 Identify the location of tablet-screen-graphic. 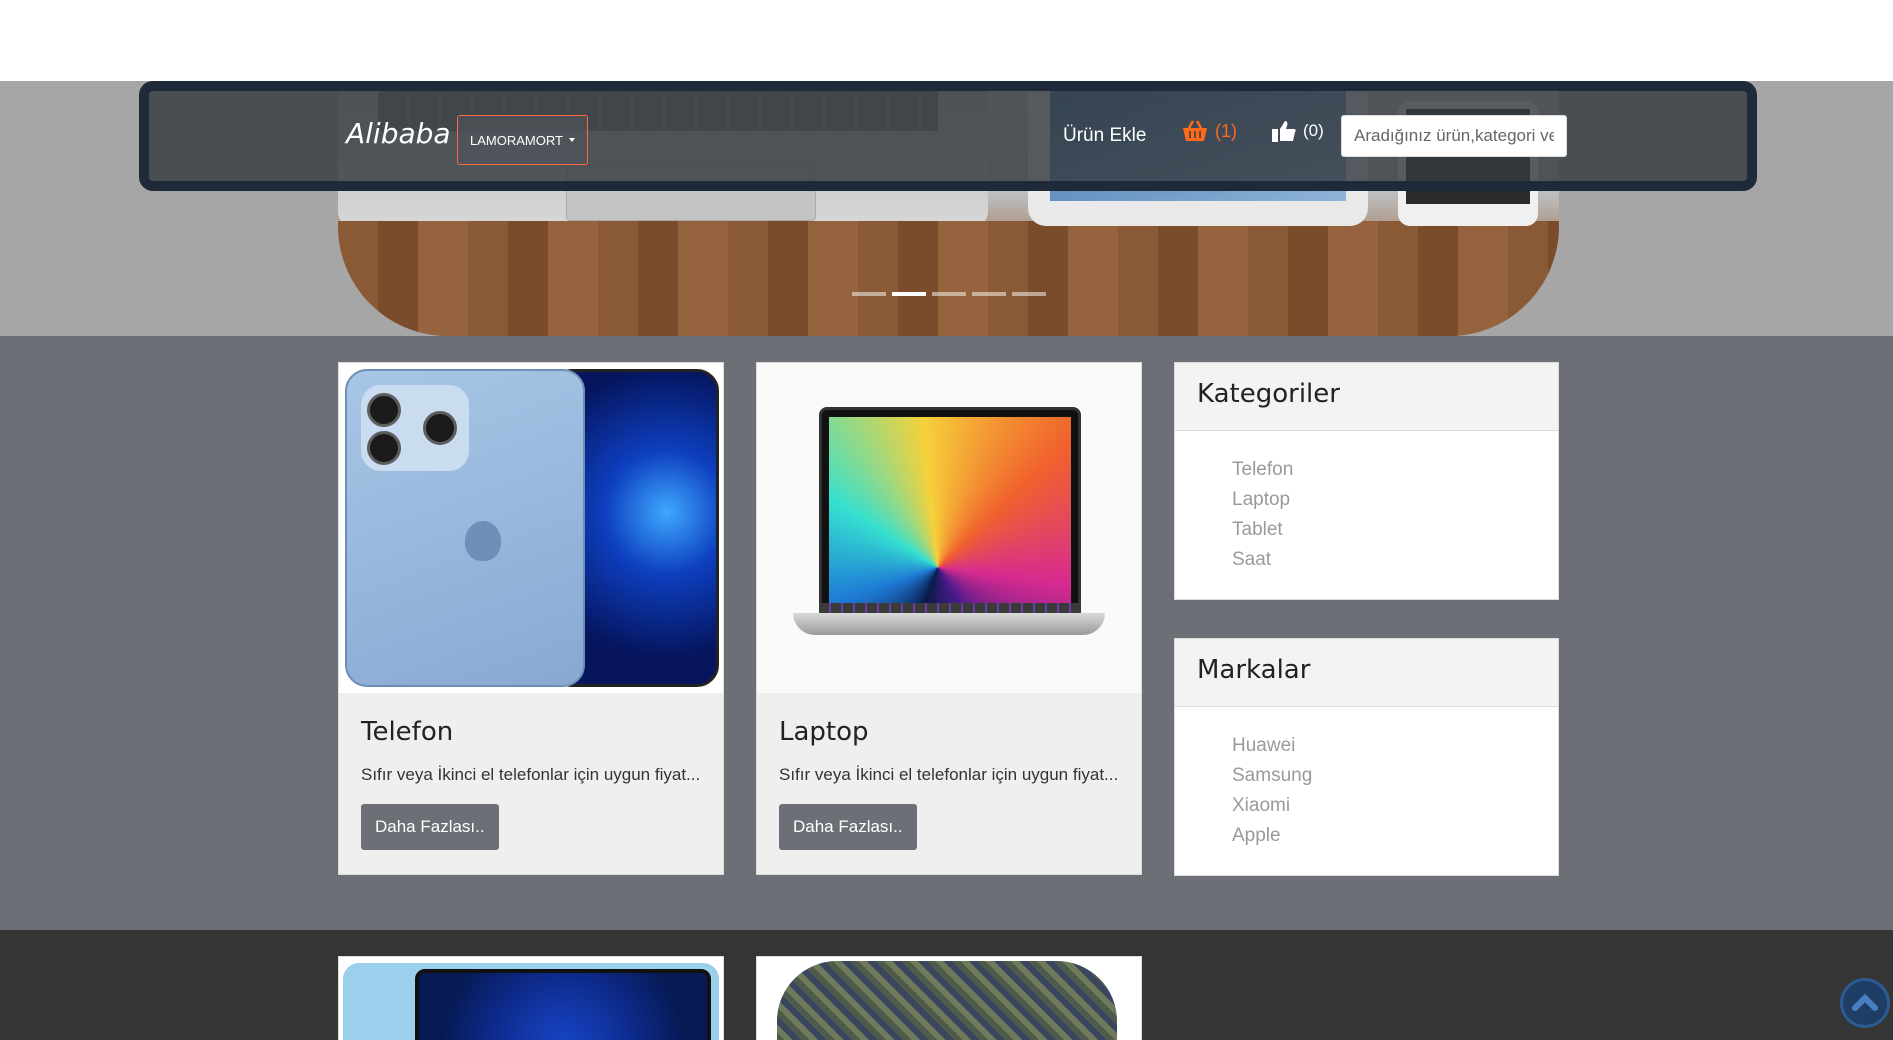
(563, 1004).